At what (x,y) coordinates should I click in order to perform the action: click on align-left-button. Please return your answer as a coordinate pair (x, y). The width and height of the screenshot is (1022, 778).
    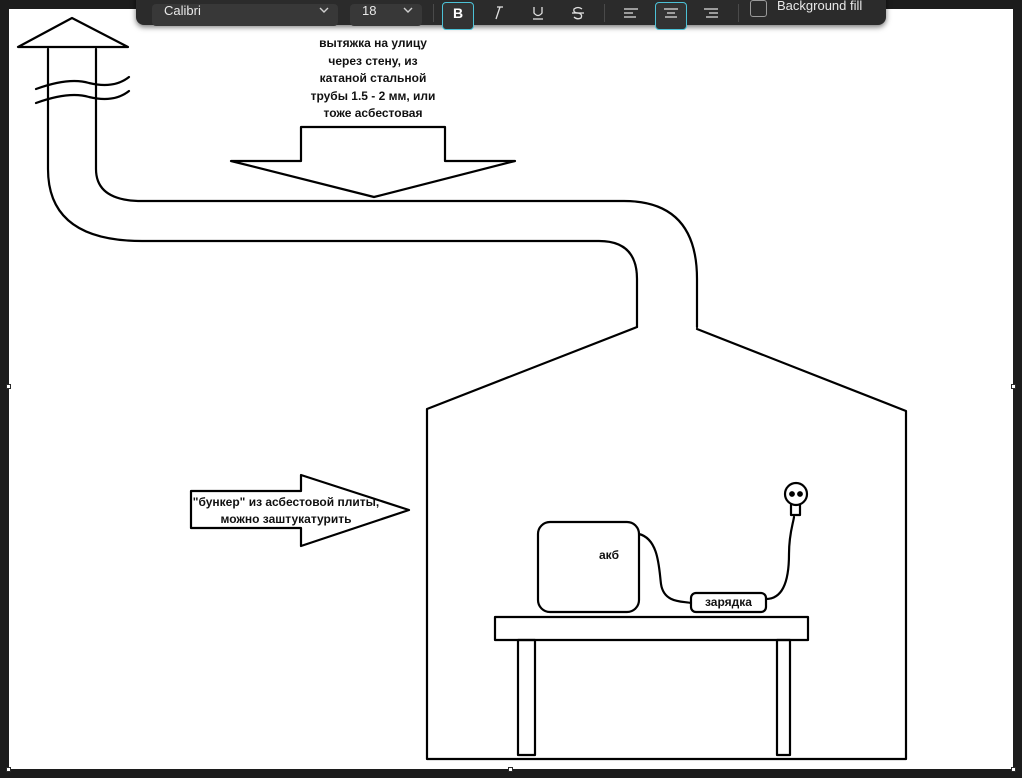
    Looking at the image, I should click on (631, 16).